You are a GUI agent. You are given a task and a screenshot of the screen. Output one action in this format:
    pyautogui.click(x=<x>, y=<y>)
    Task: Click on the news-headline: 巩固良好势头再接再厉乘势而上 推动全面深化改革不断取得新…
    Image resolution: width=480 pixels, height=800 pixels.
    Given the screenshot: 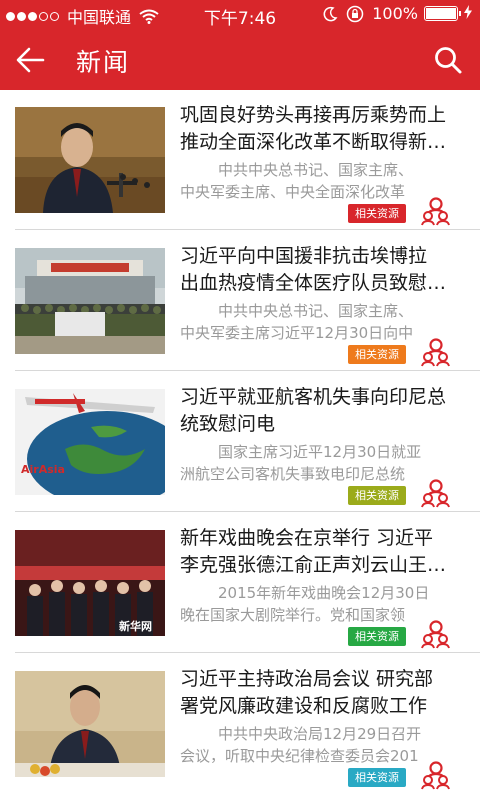 What is the action you would take?
    pyautogui.click(x=328, y=129)
    